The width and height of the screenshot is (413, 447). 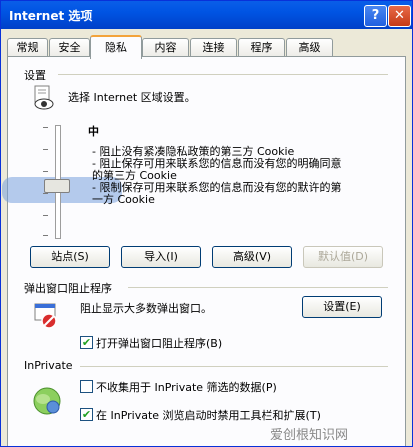 I want to click on default-button: 默认值(D), so click(x=343, y=257).